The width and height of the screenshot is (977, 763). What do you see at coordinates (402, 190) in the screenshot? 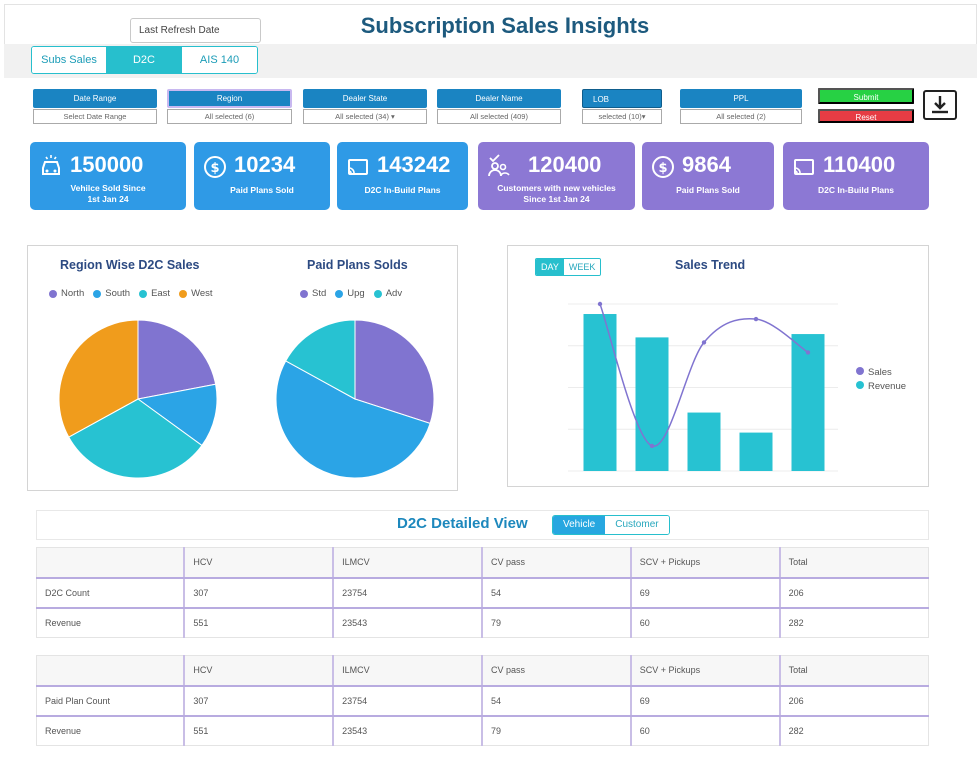
I see `kpi-label: D2C In-Build Plans` at bounding box center [402, 190].